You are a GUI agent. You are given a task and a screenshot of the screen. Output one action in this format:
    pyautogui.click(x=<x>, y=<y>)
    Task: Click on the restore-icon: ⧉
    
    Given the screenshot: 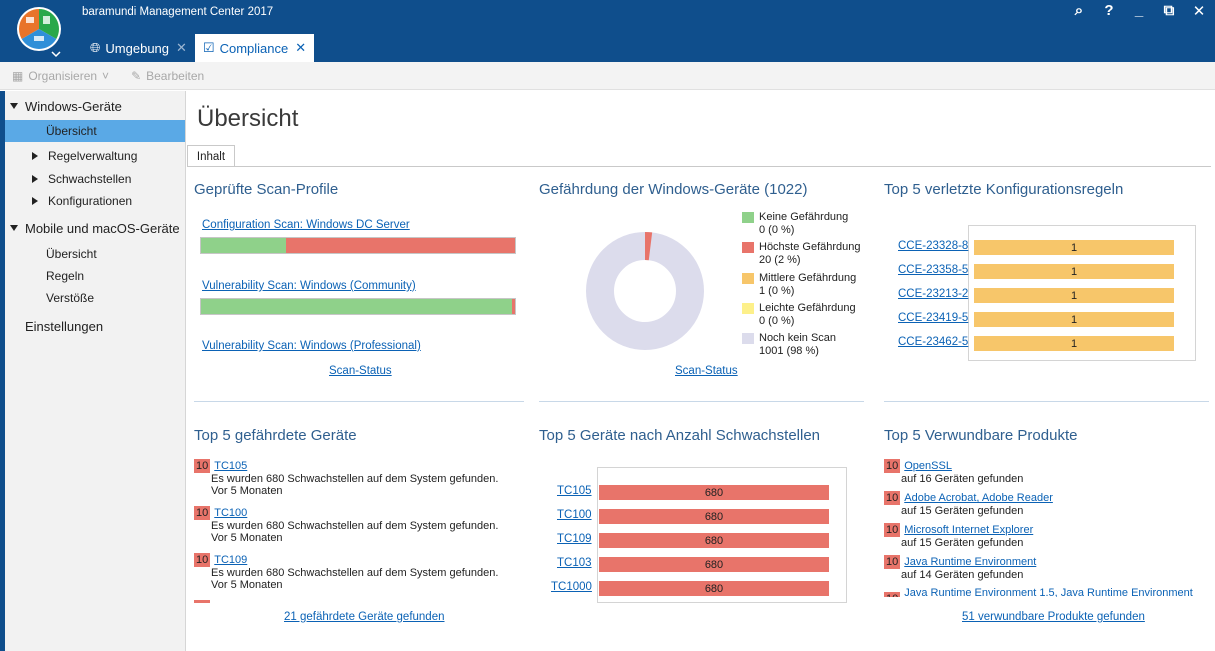 What is the action you would take?
    pyautogui.click(x=1169, y=11)
    